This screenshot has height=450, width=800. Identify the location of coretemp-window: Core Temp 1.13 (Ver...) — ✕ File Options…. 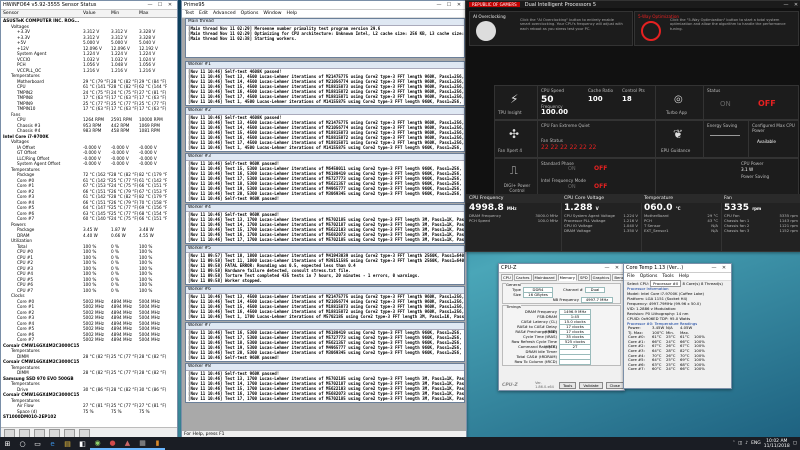
(677, 326).